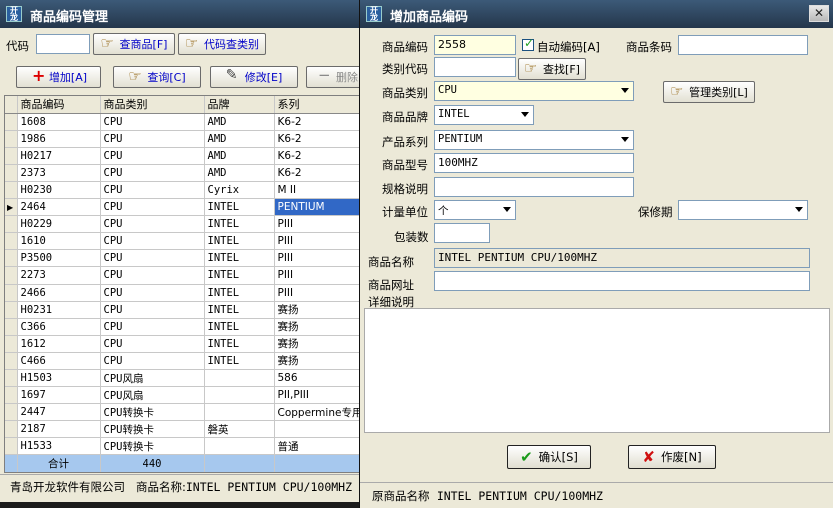 Image resolution: width=833 pixels, height=508 pixels. I want to click on table-row: 1612 CPU INTEL 赛扬, so click(182, 344).